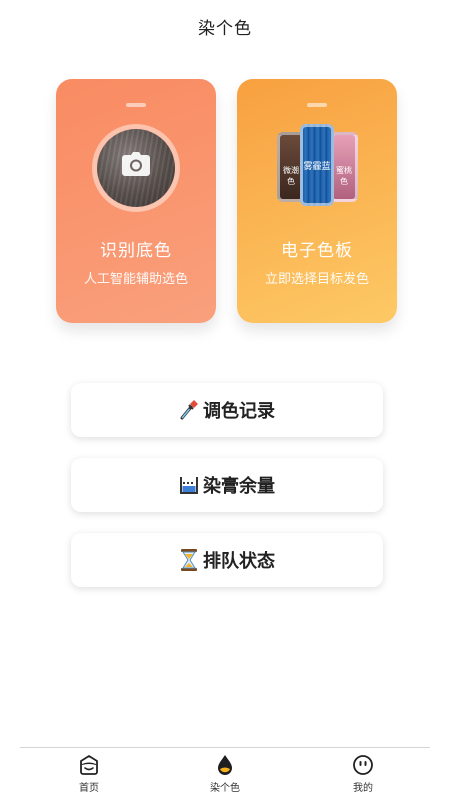 This screenshot has height=800, width=450. I want to click on identify-base-color-card: 识别底色 人工智能辅助选色, so click(136, 201).